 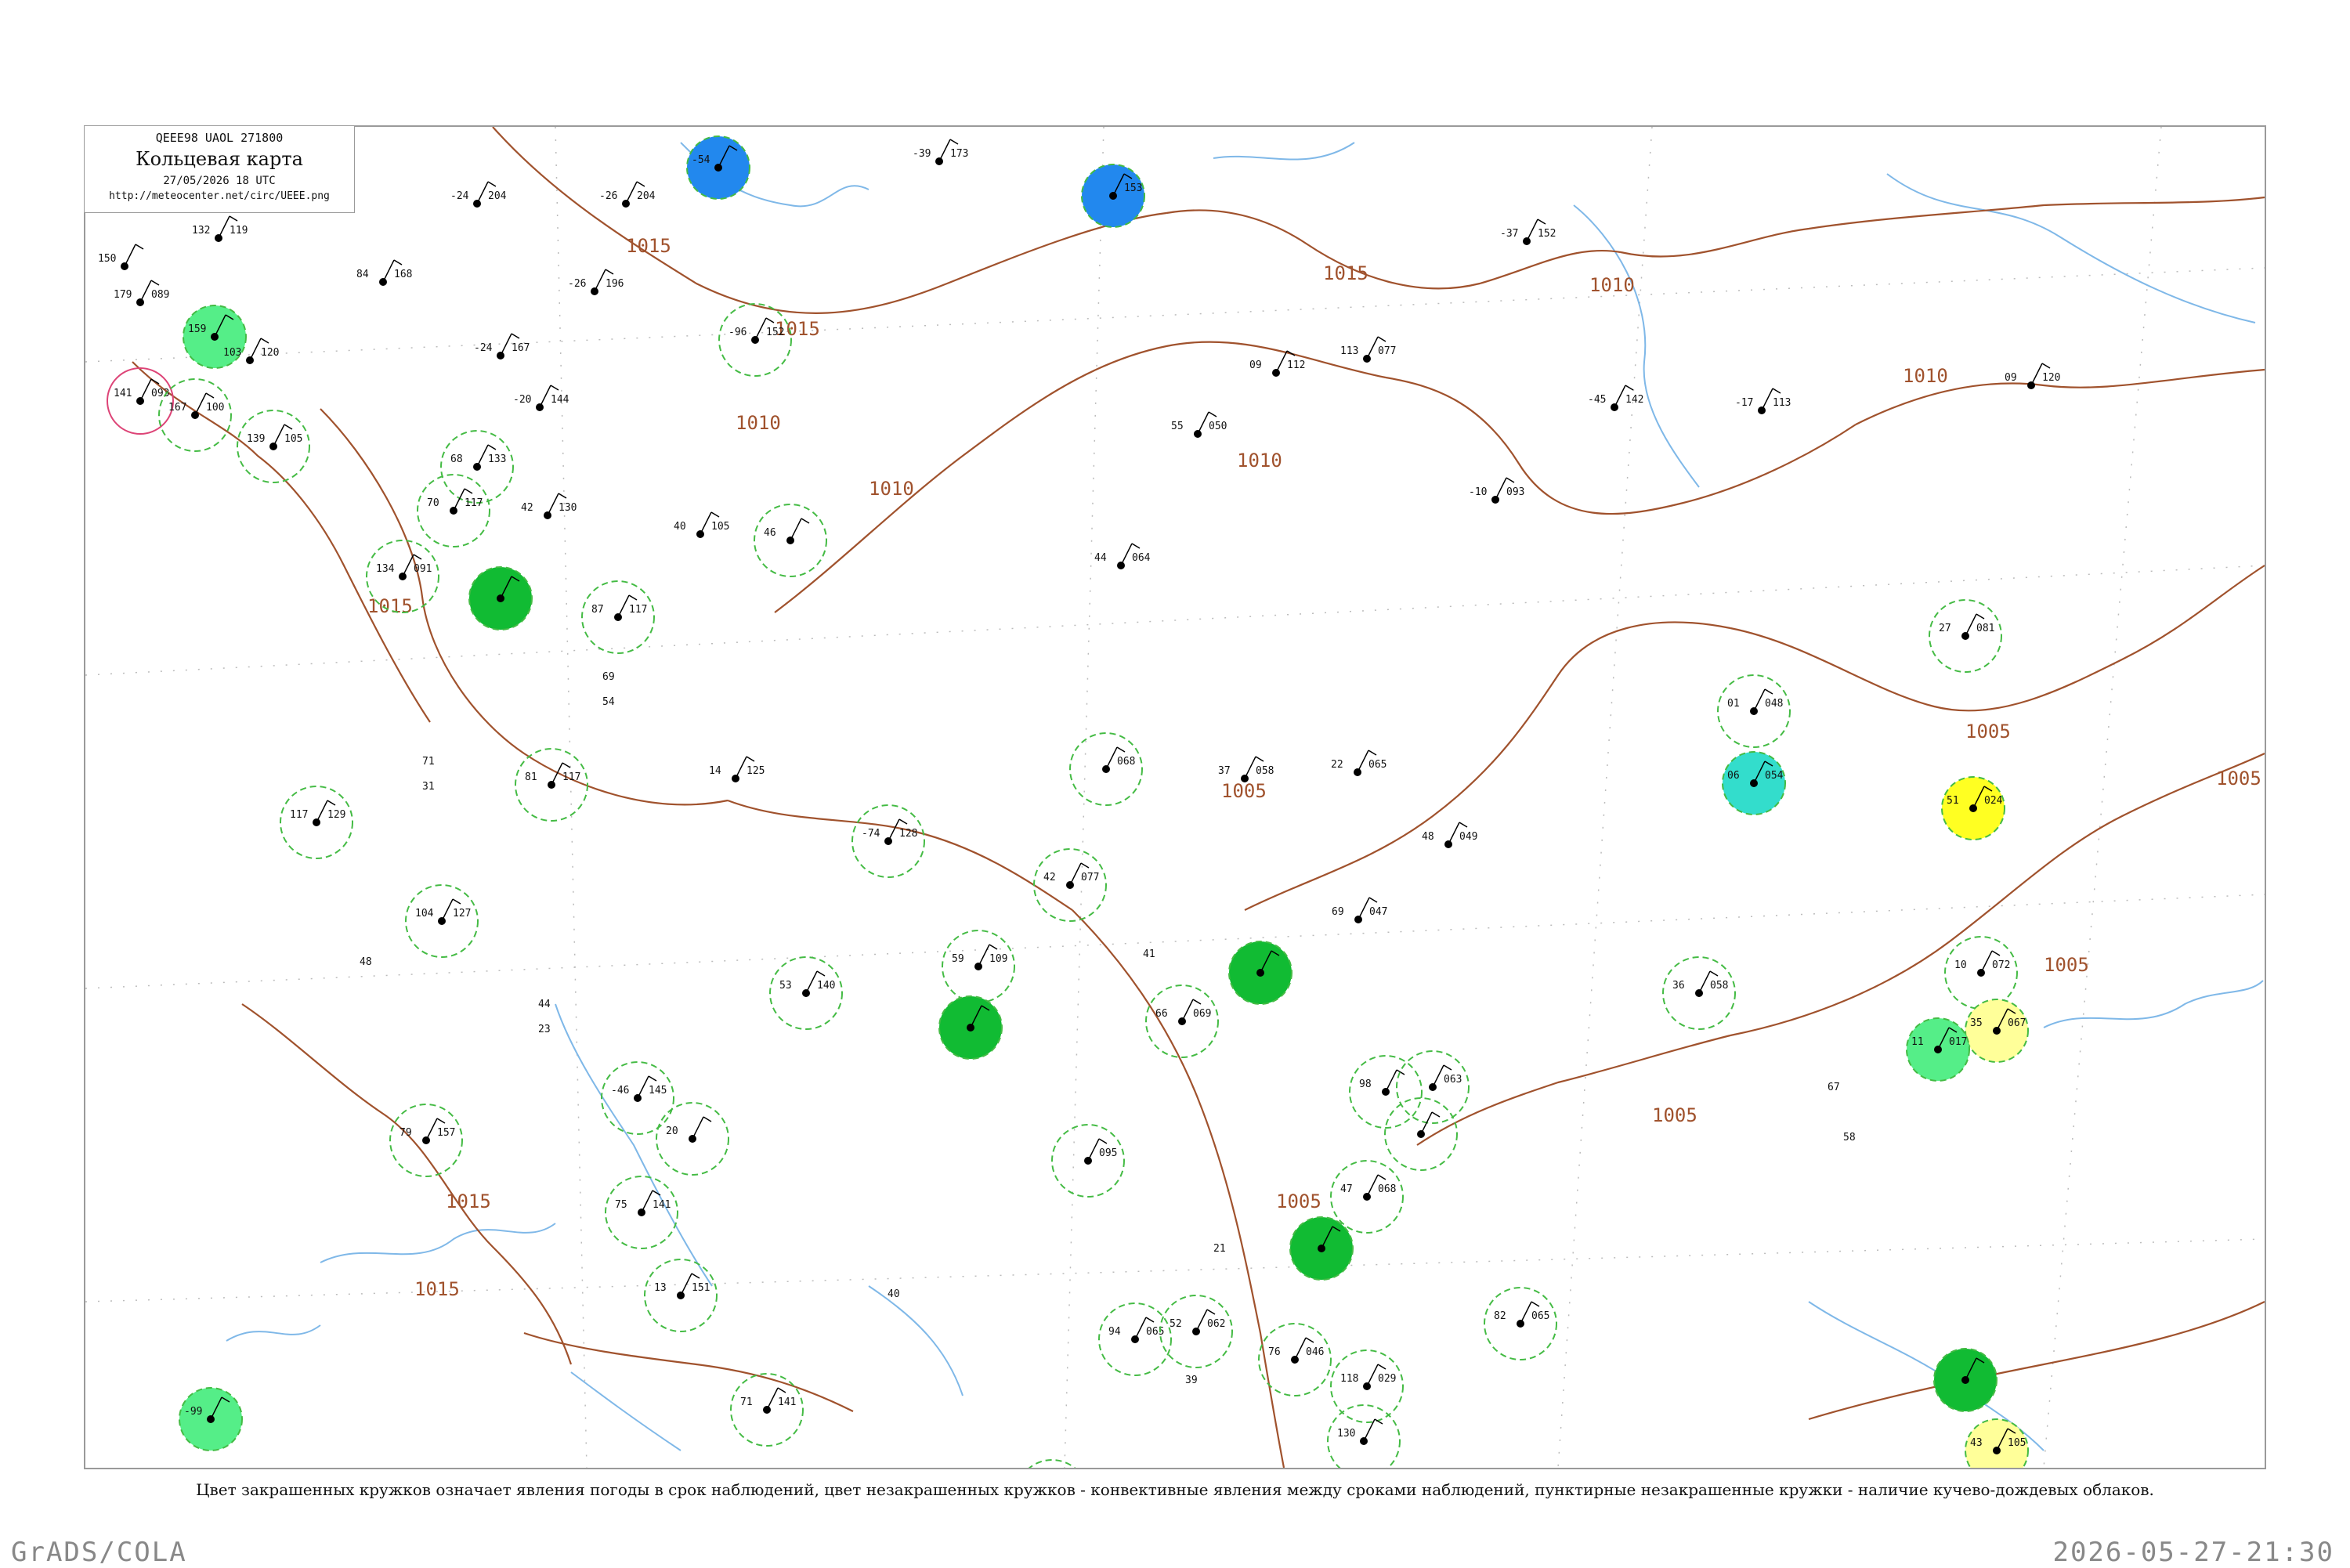 I want to click on map-url: http://meteocenter.net/circ/UEEE.png, so click(x=220, y=196).